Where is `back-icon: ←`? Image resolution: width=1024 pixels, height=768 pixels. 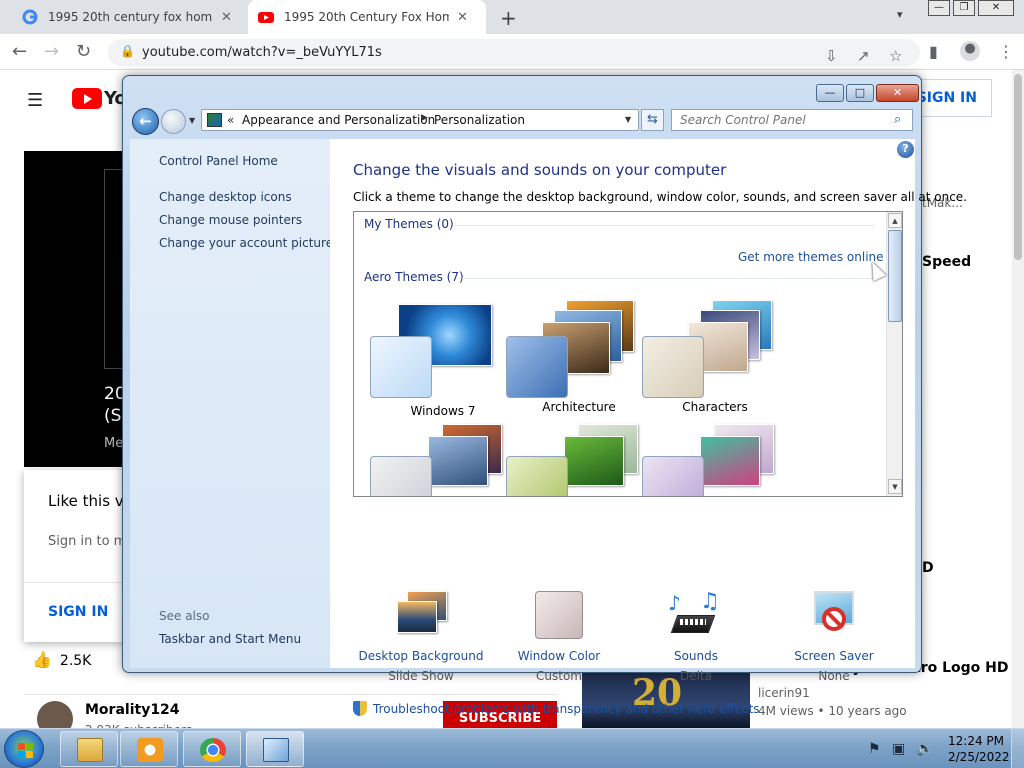 back-icon: ← is located at coordinates (19, 51).